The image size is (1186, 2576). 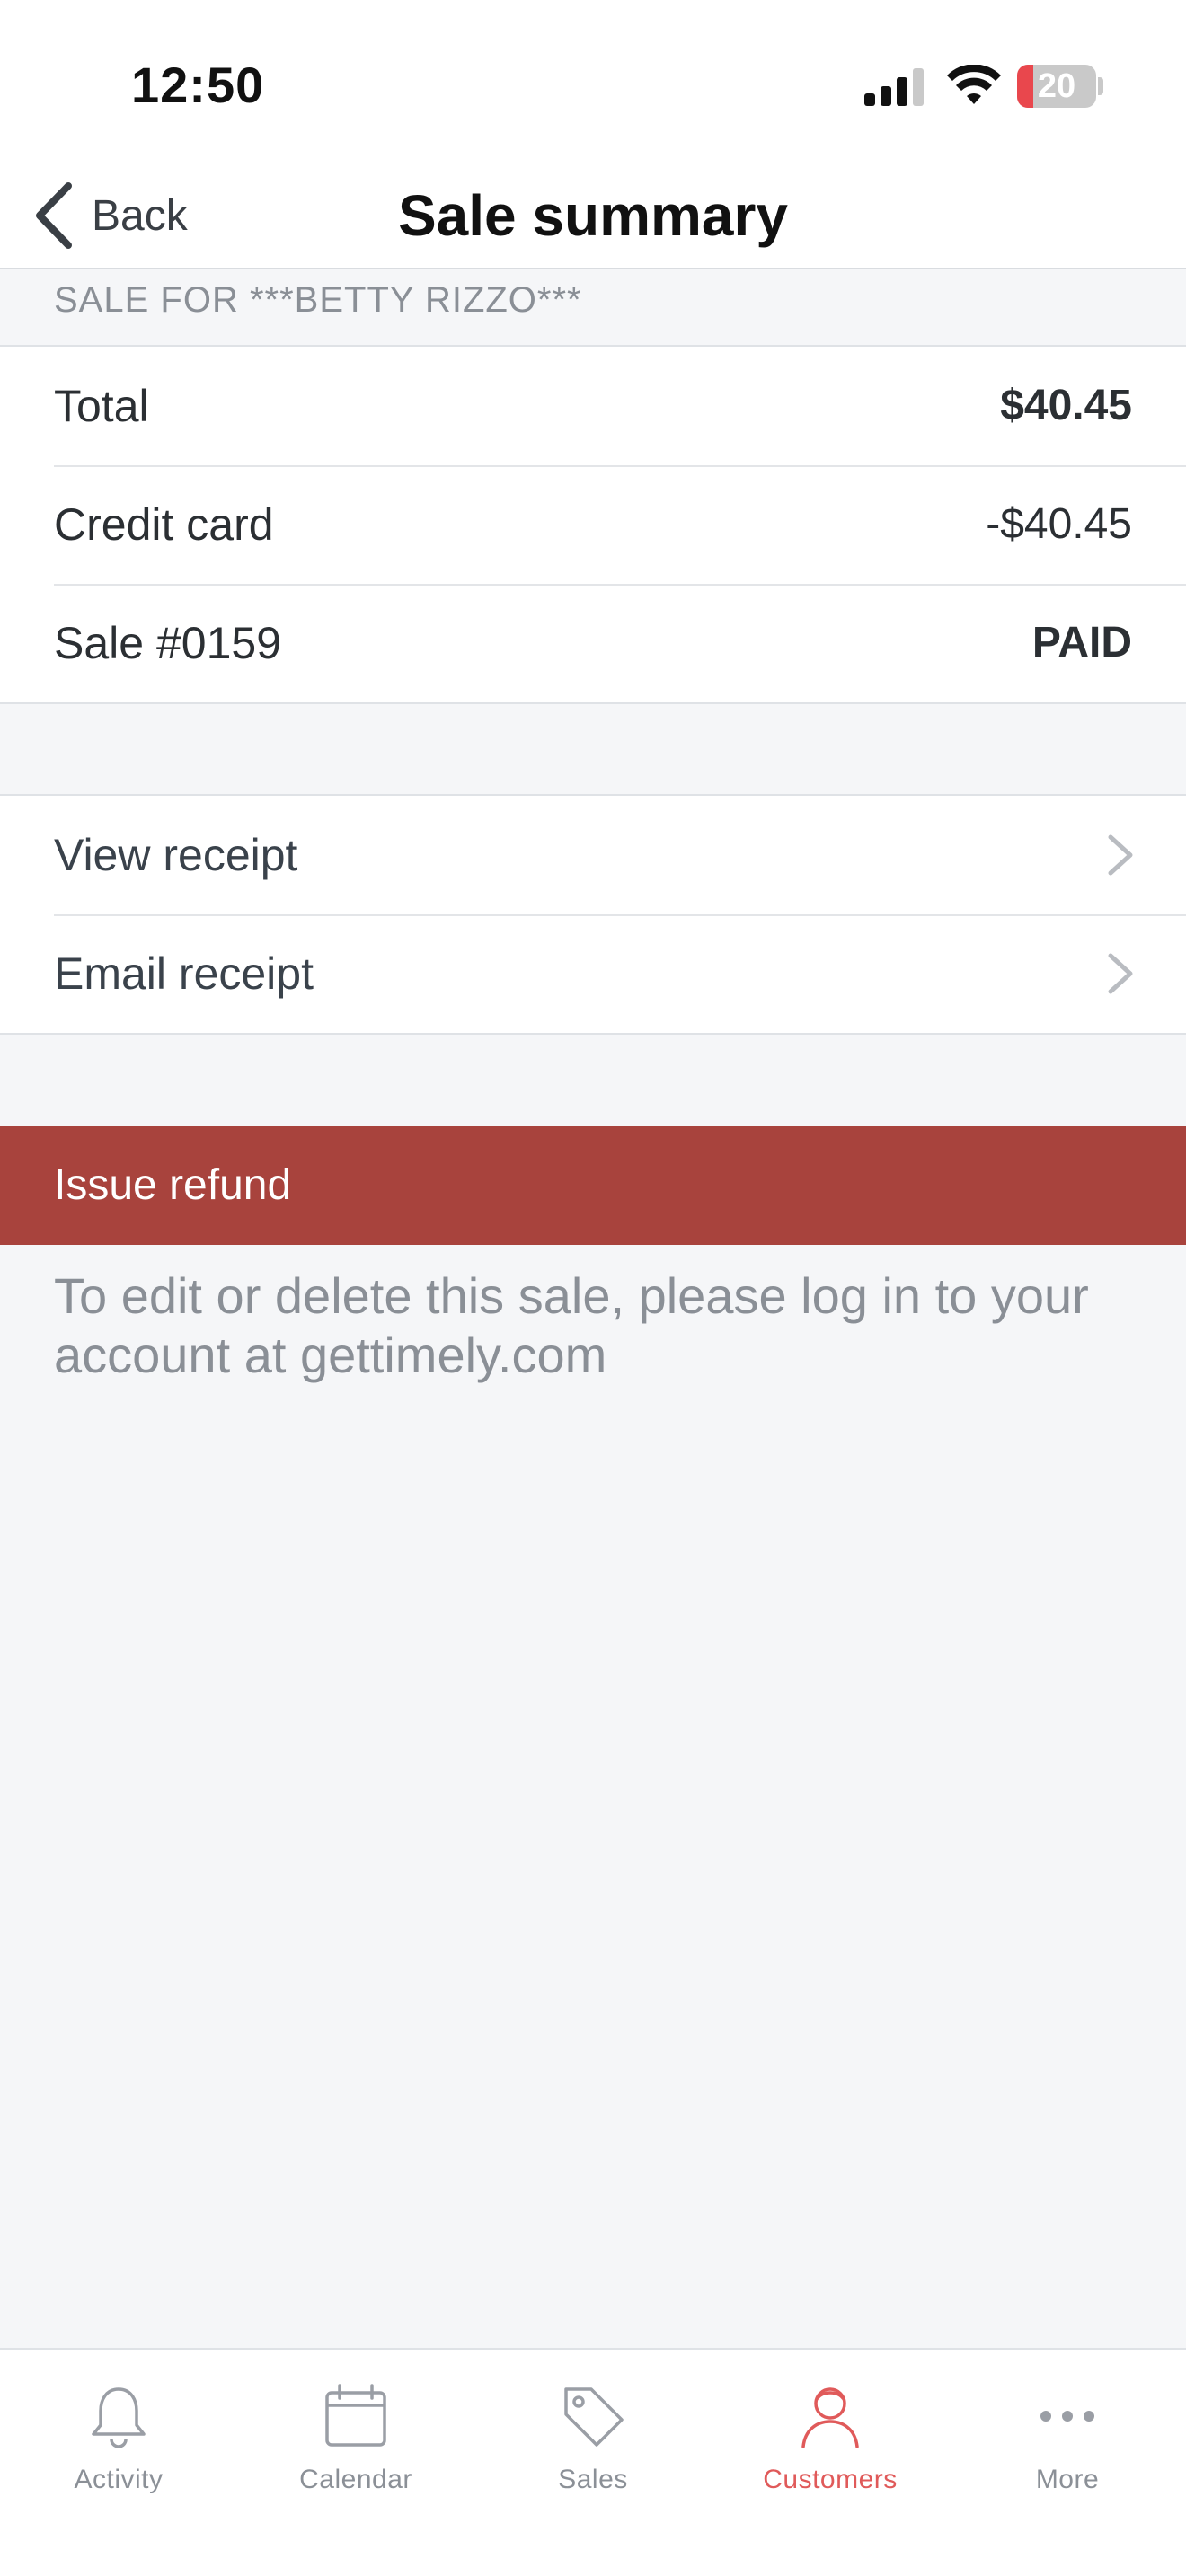 I want to click on payment-amount: -$40.45, so click(x=1059, y=524).